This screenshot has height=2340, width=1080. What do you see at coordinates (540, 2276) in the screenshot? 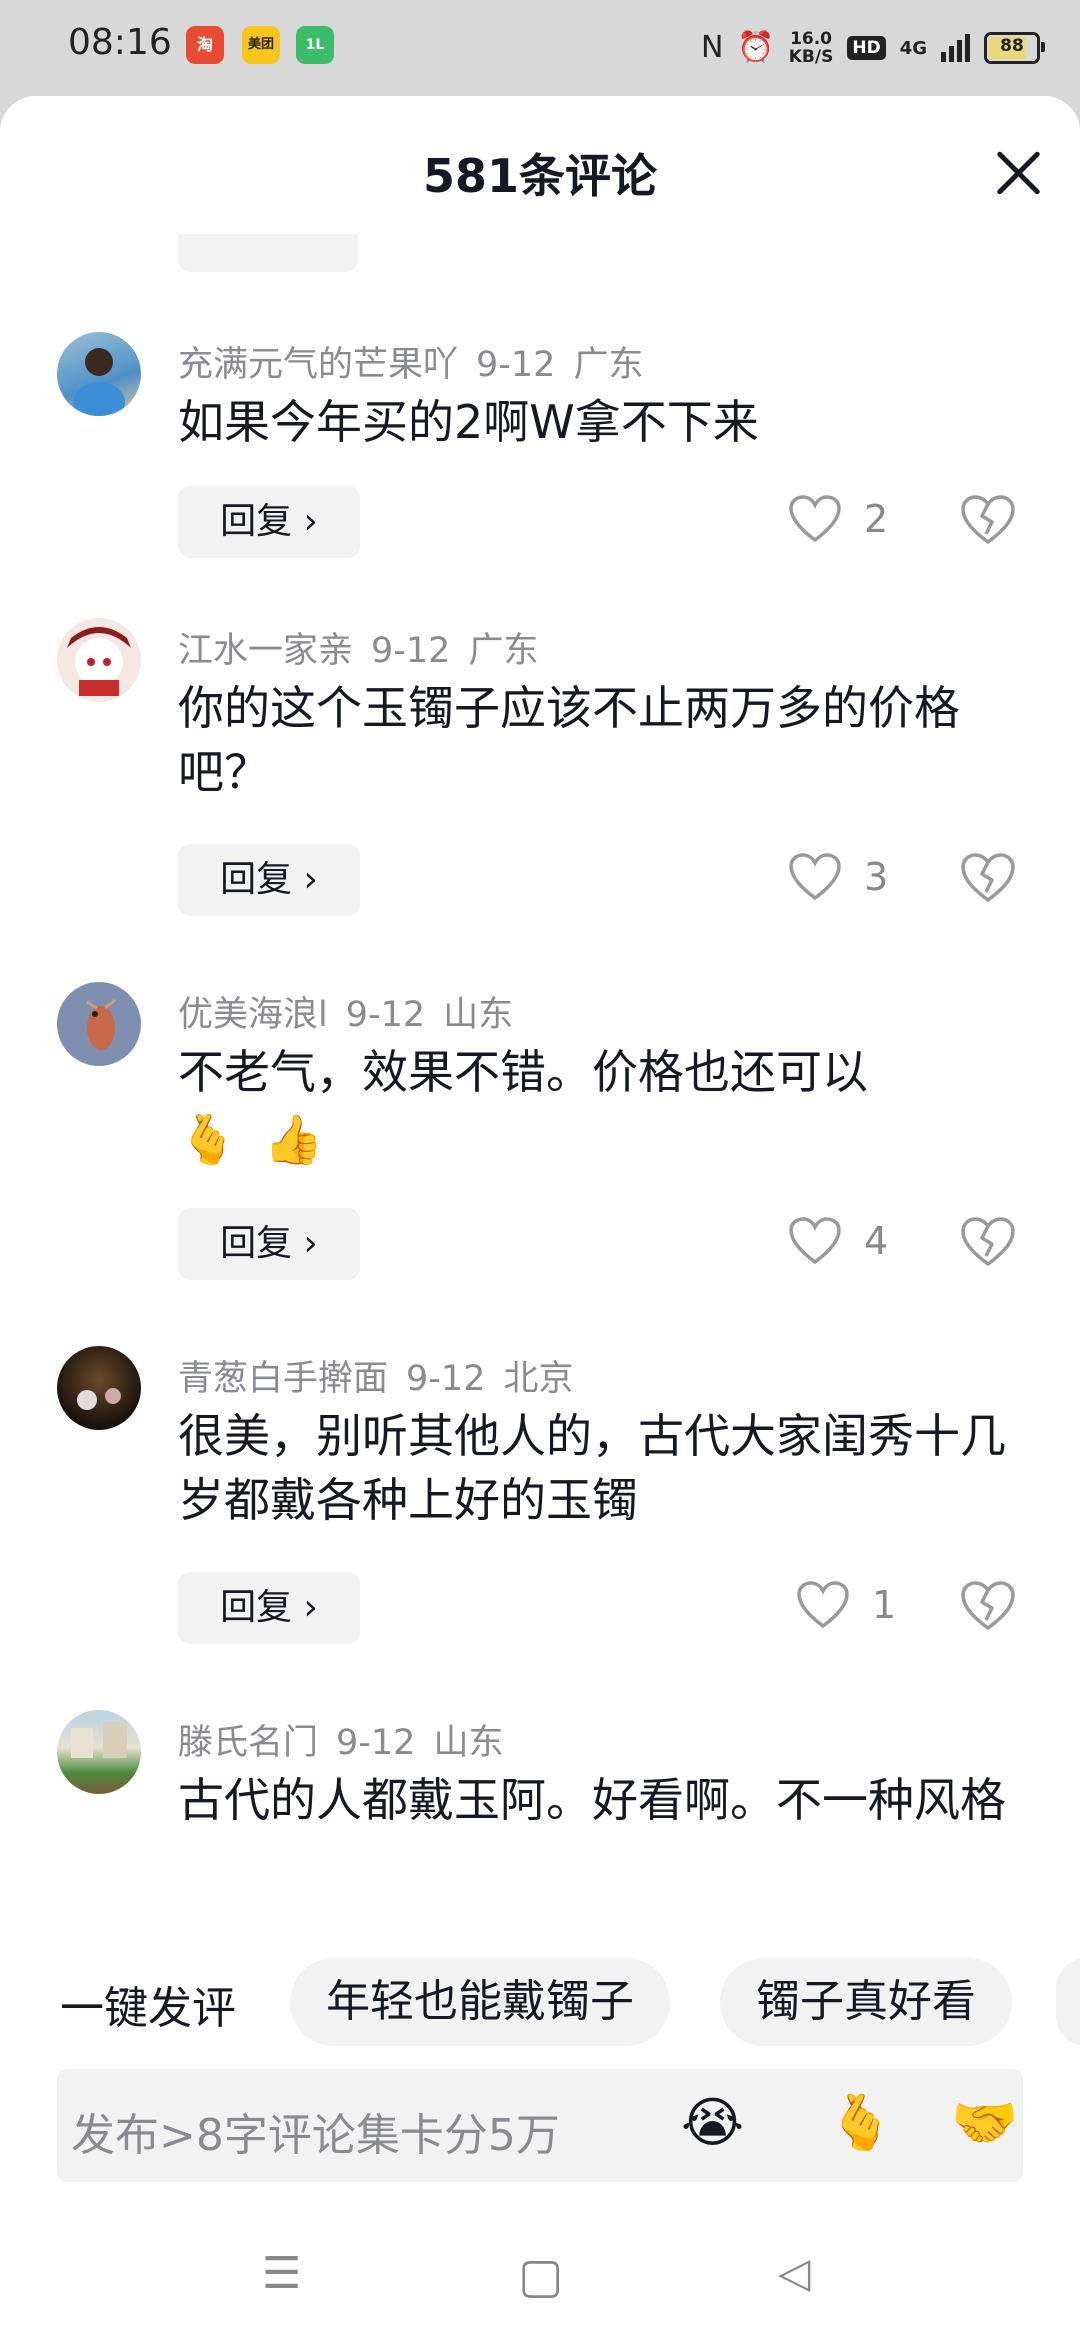
I see `home-icon: ▢` at bounding box center [540, 2276].